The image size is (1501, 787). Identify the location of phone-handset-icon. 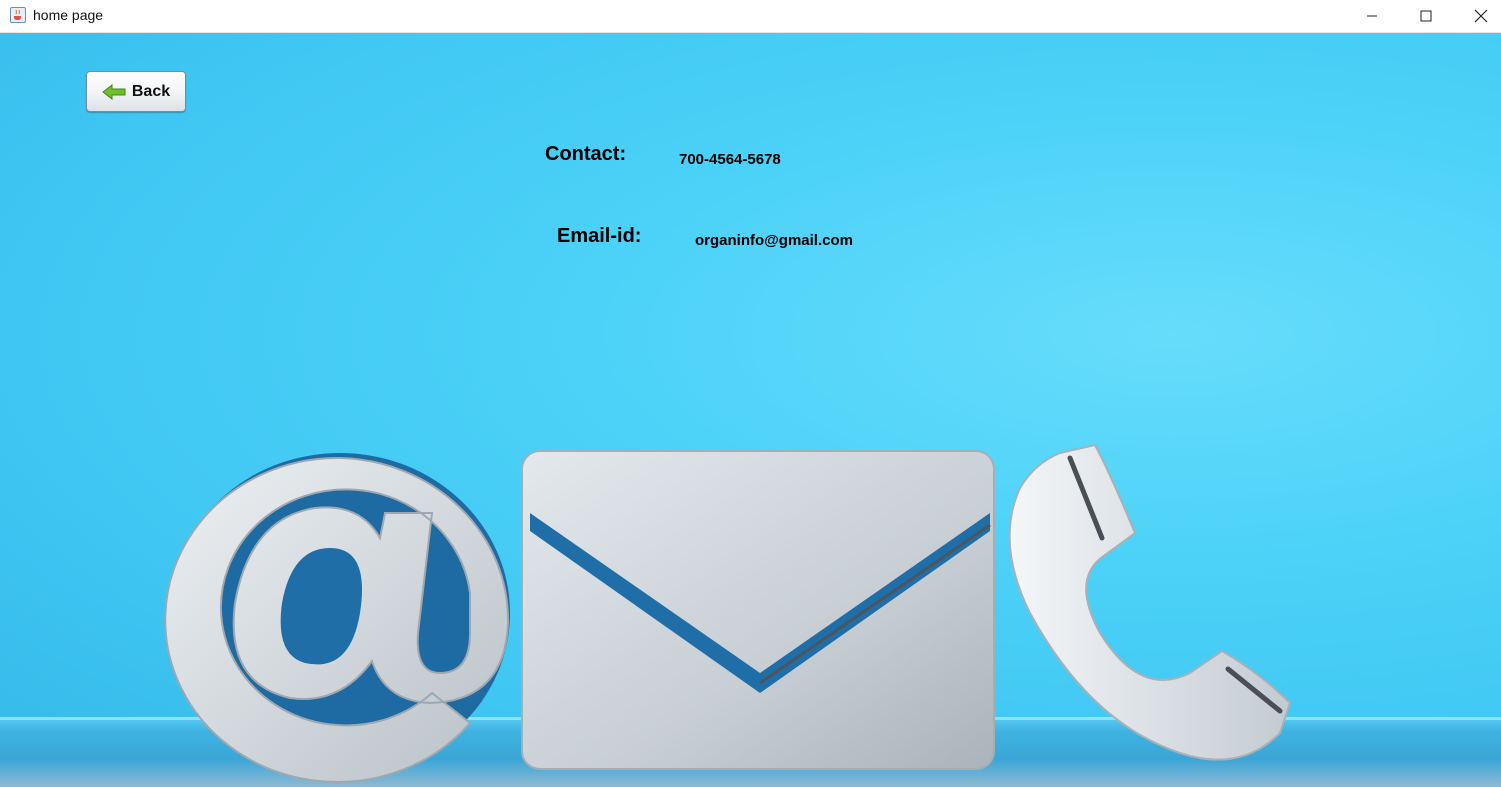
(1150, 602).